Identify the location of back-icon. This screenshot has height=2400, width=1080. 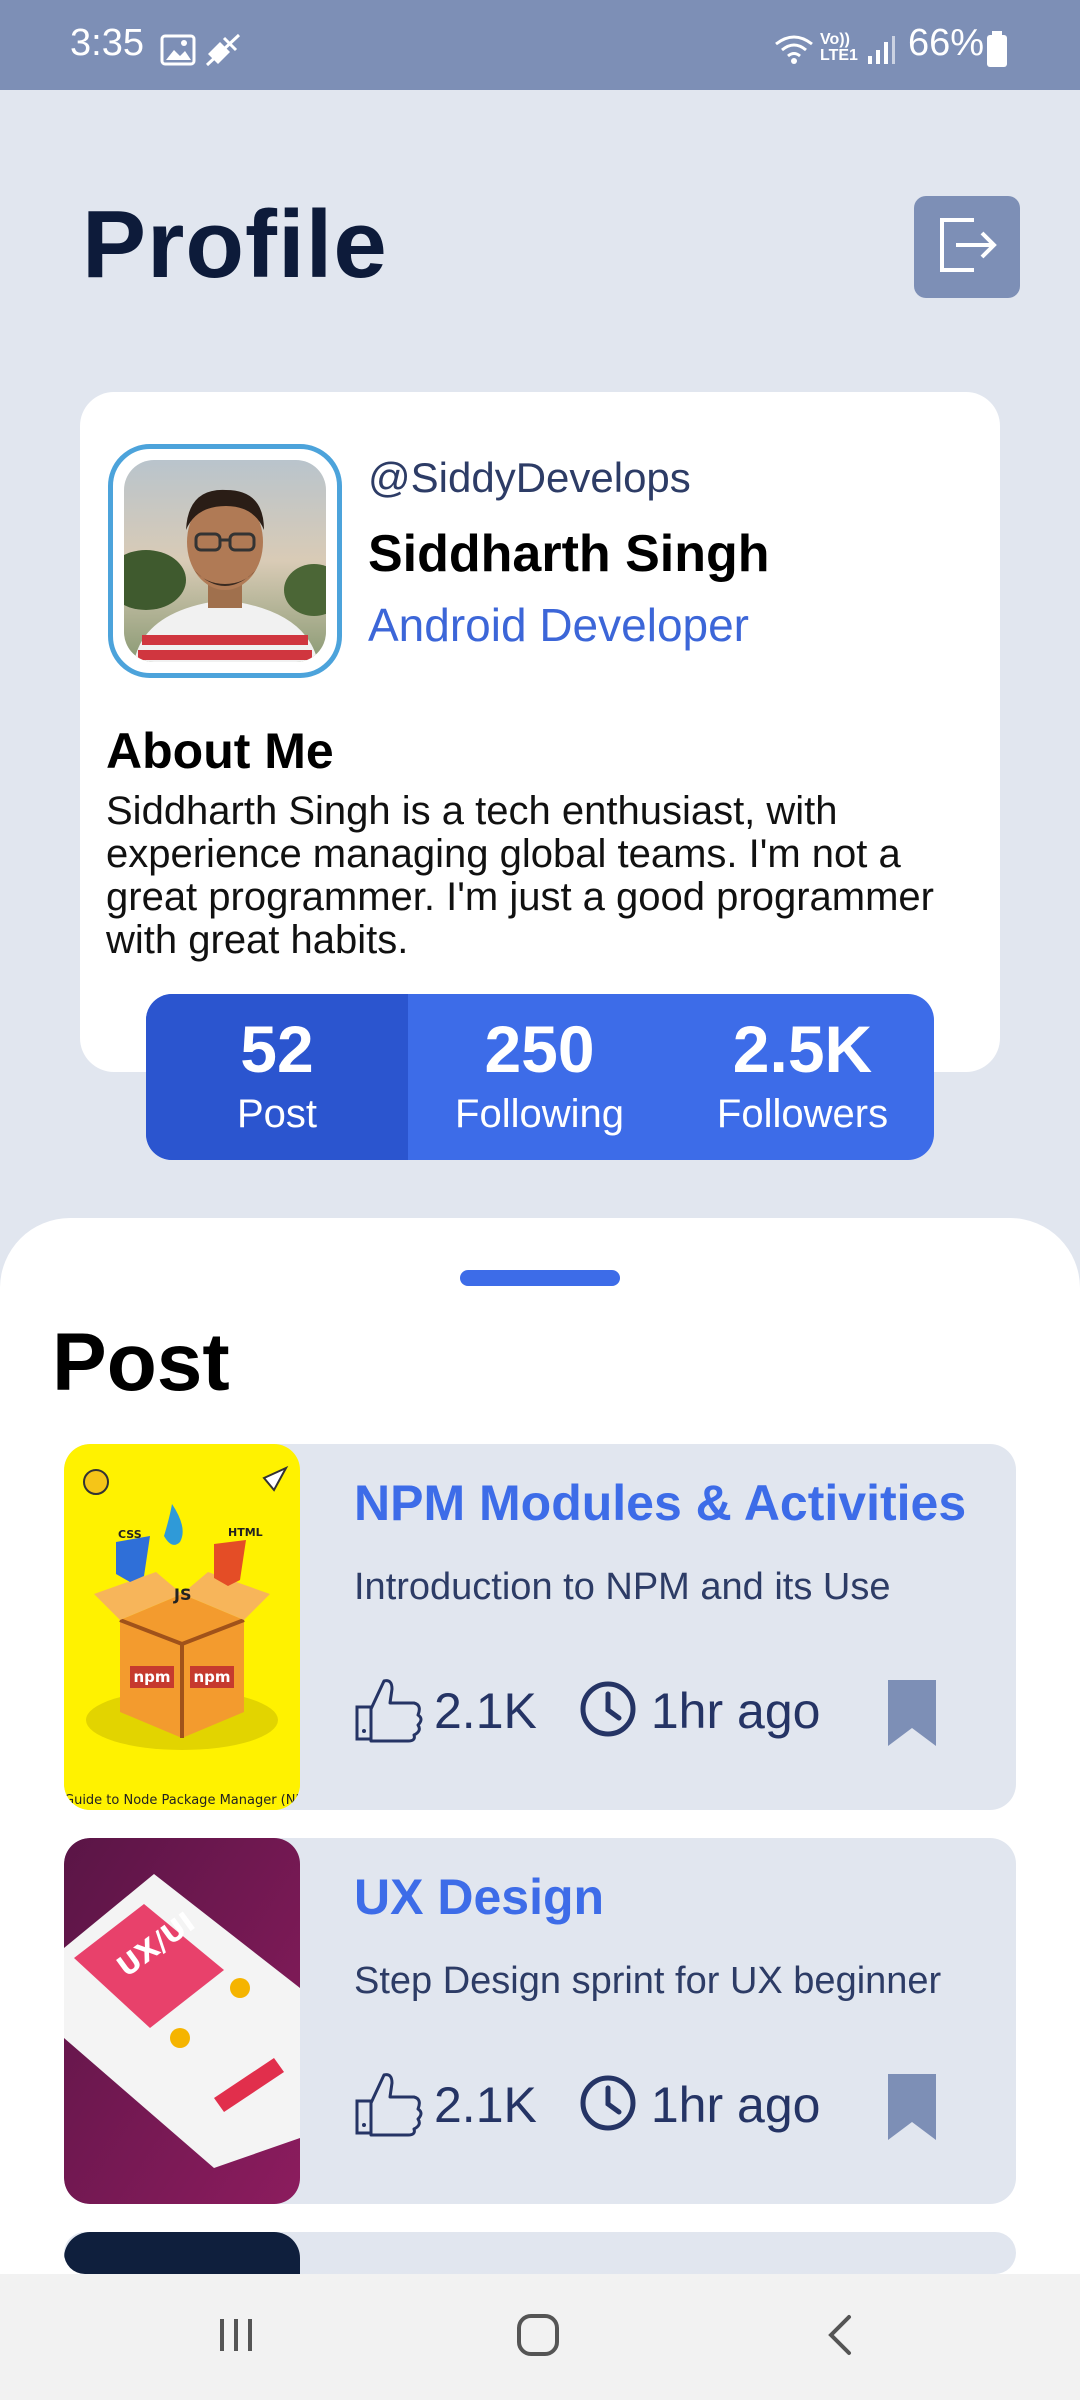
(840, 2337).